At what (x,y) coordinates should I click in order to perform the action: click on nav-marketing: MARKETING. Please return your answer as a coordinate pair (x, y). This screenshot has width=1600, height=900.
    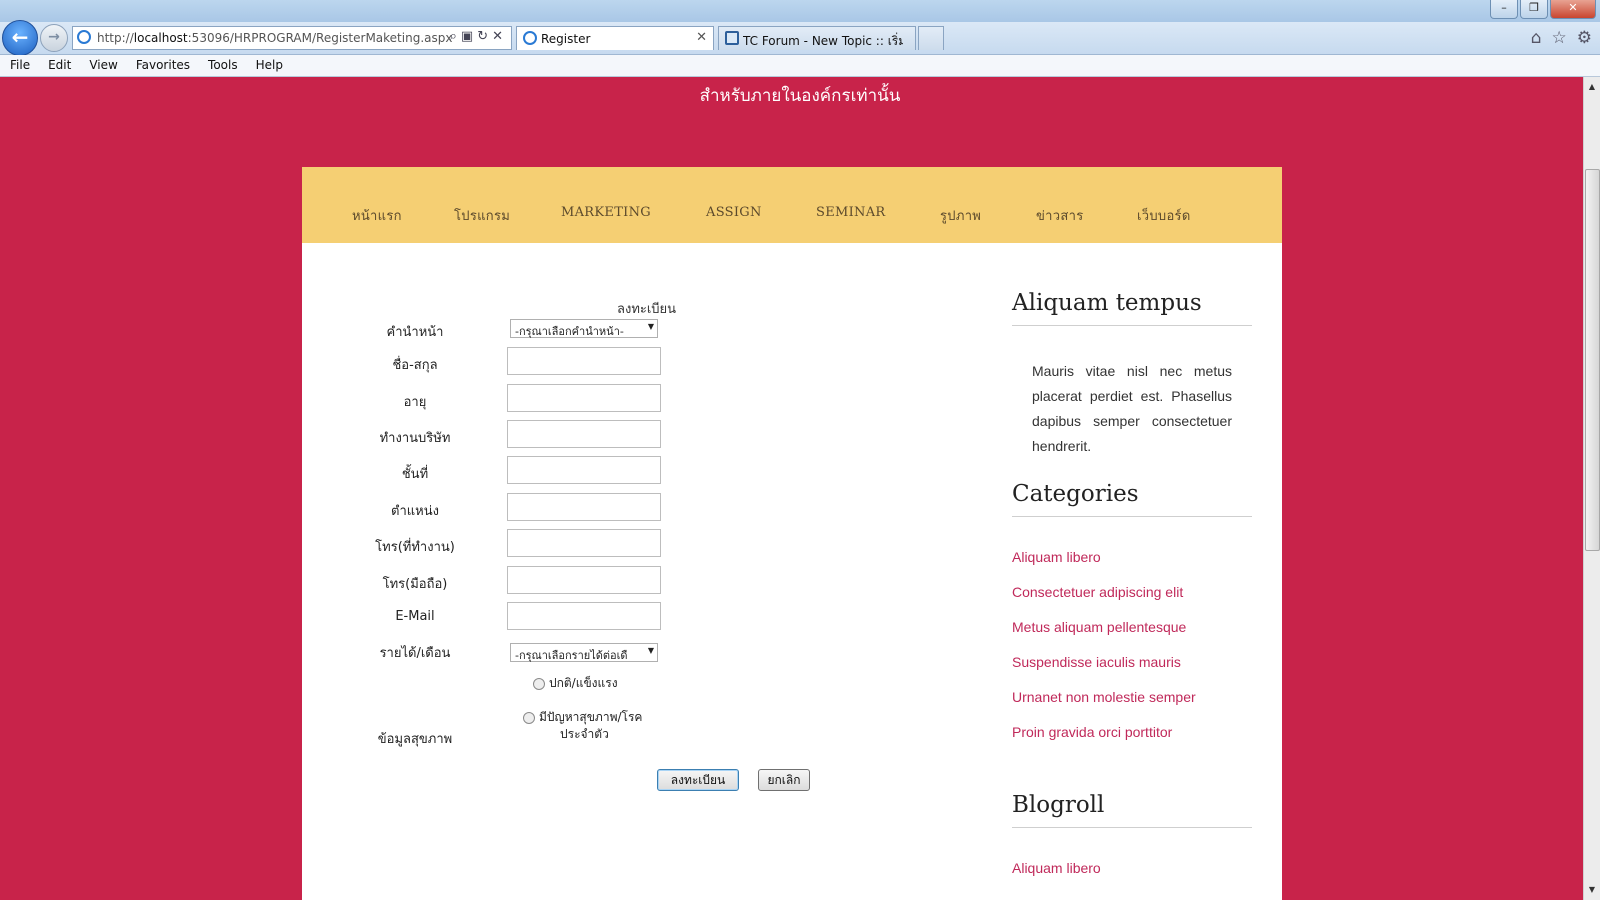
    Looking at the image, I should click on (606, 212).